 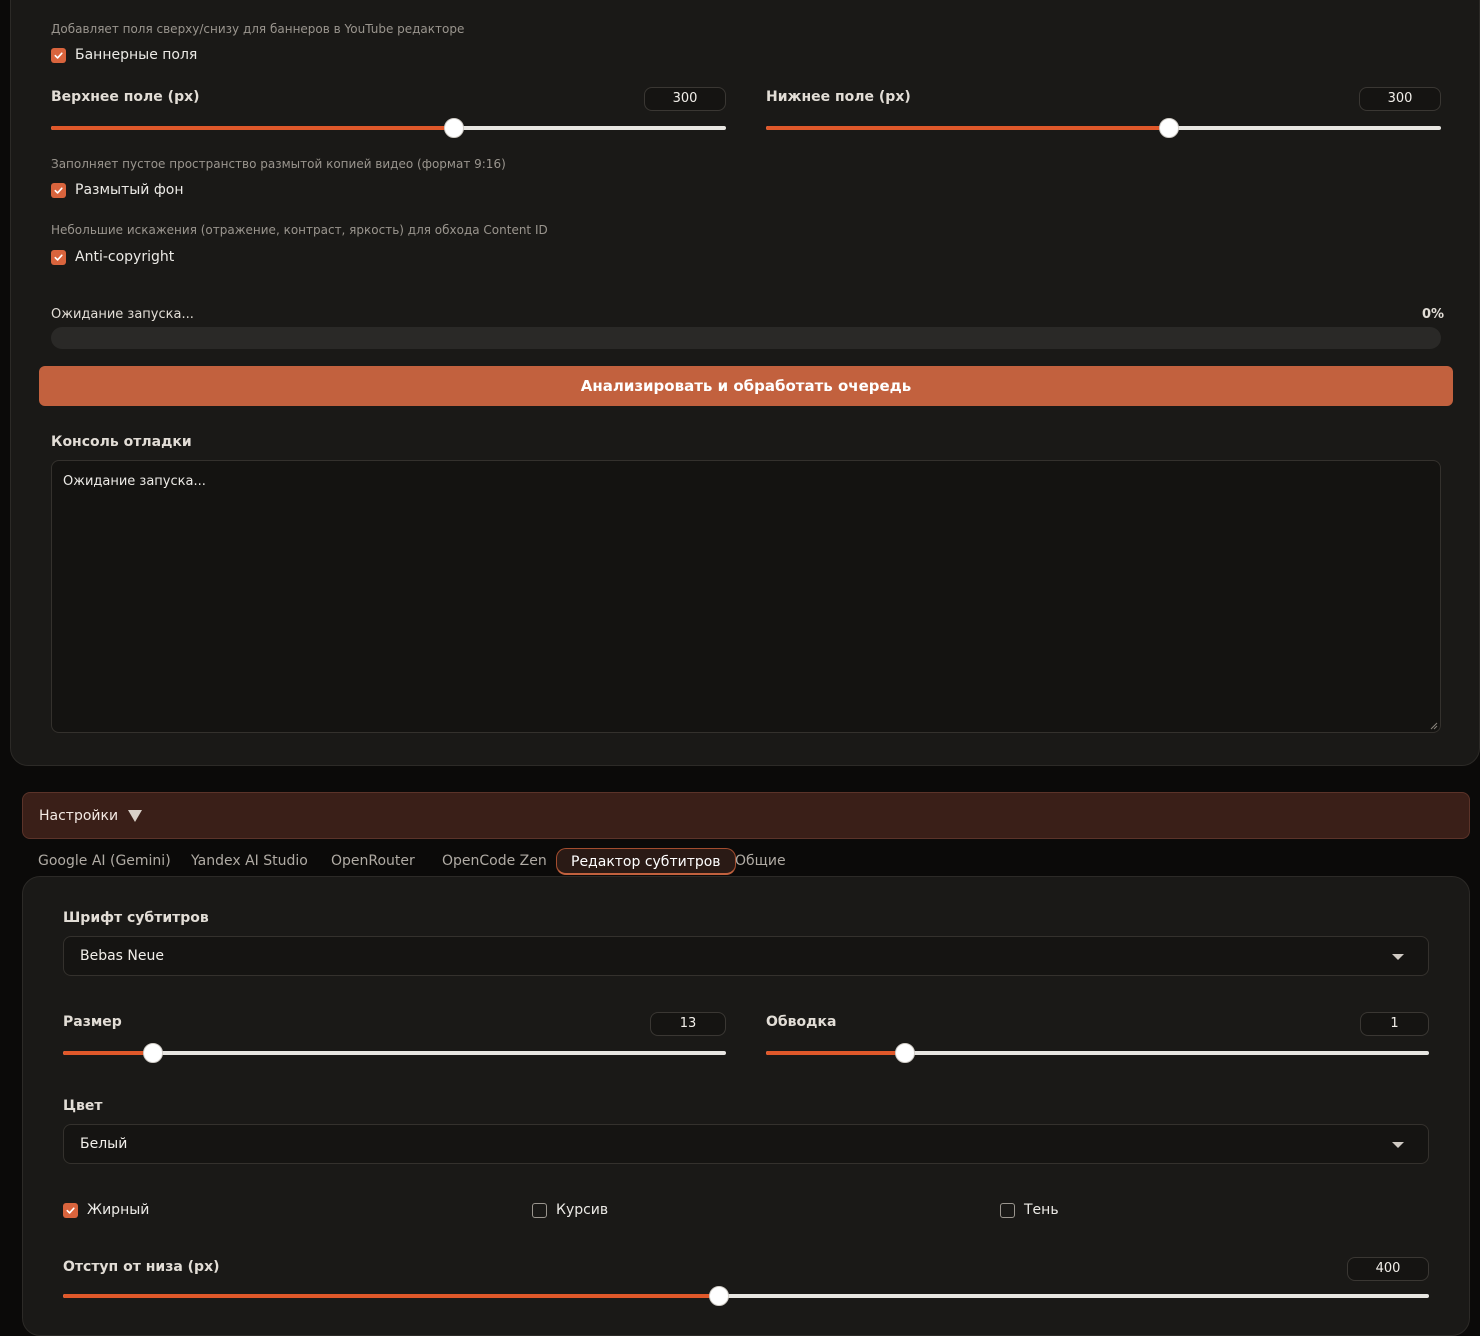 I want to click on console-label: Консоль отладки, so click(x=121, y=442).